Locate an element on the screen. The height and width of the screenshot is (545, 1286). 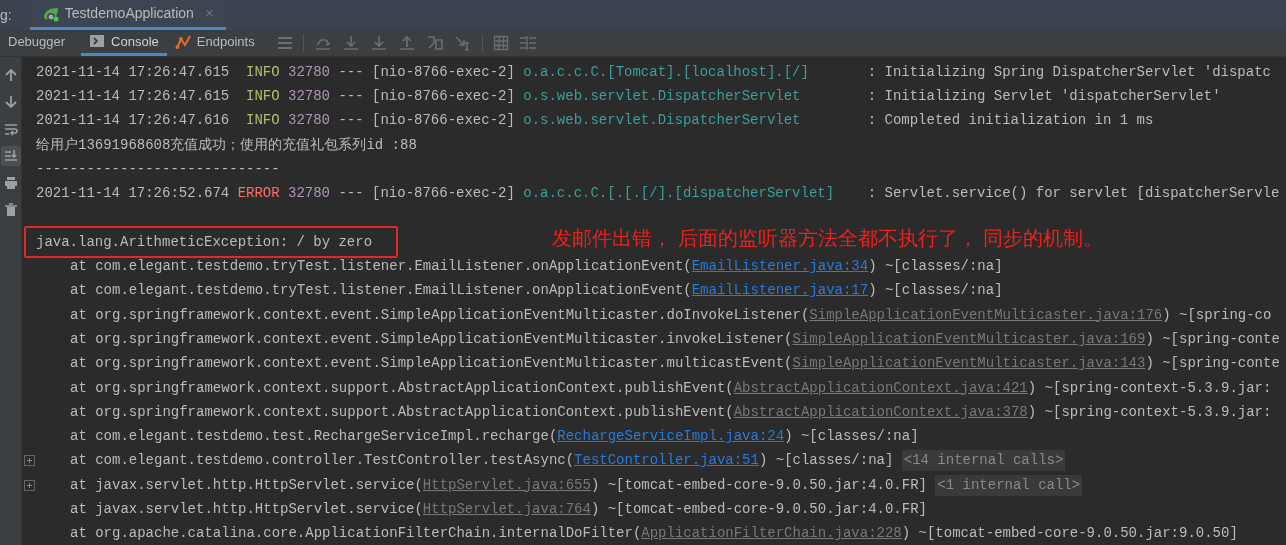
upload-icon is located at coordinates (406, 43).